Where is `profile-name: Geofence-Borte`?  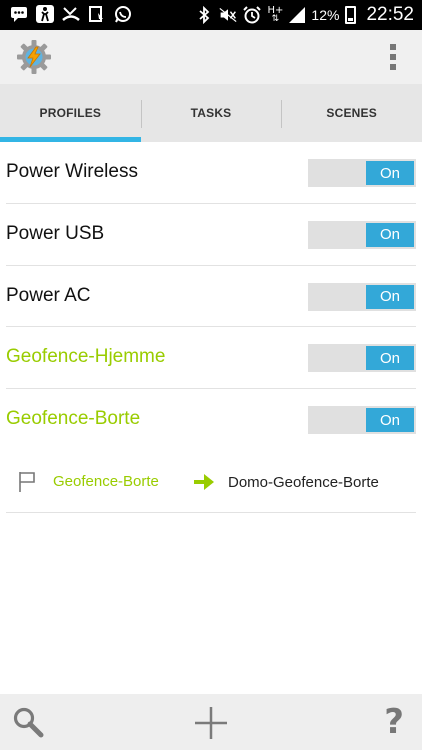 profile-name: Geofence-Borte is located at coordinates (73, 419).